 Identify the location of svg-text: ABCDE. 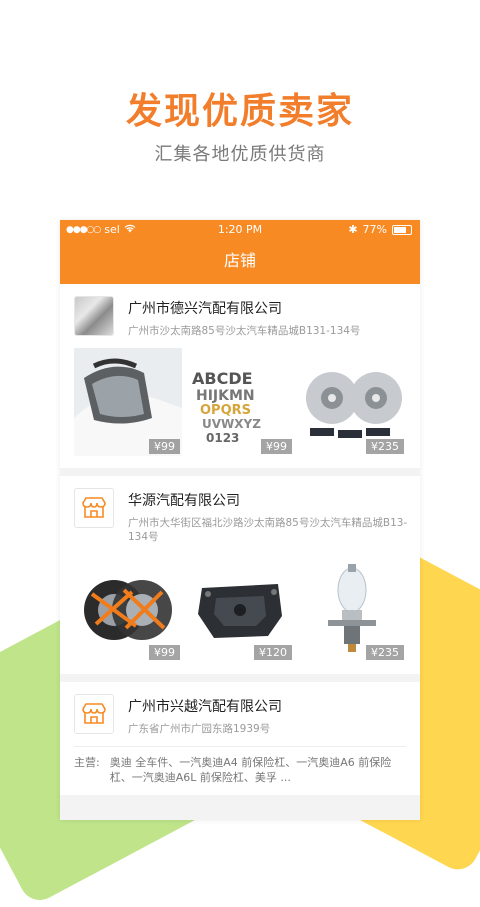
(222, 378).